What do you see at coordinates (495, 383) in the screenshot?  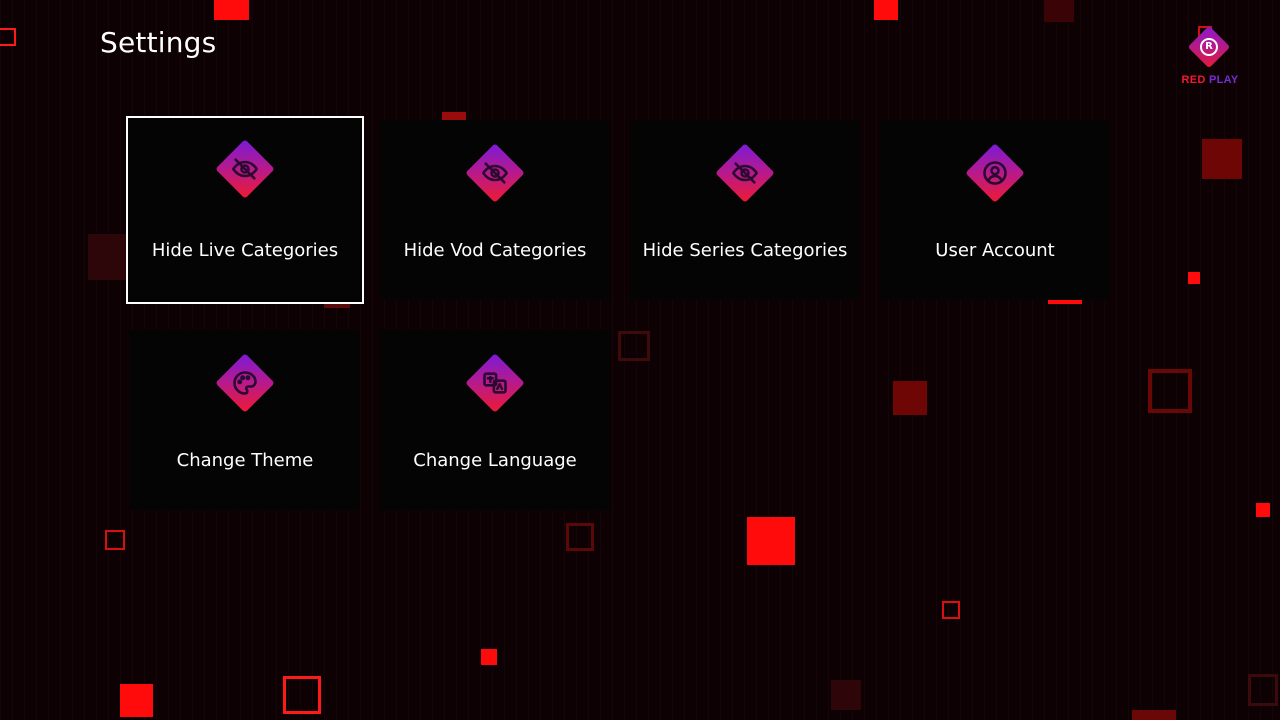 I see `translate-icon` at bounding box center [495, 383].